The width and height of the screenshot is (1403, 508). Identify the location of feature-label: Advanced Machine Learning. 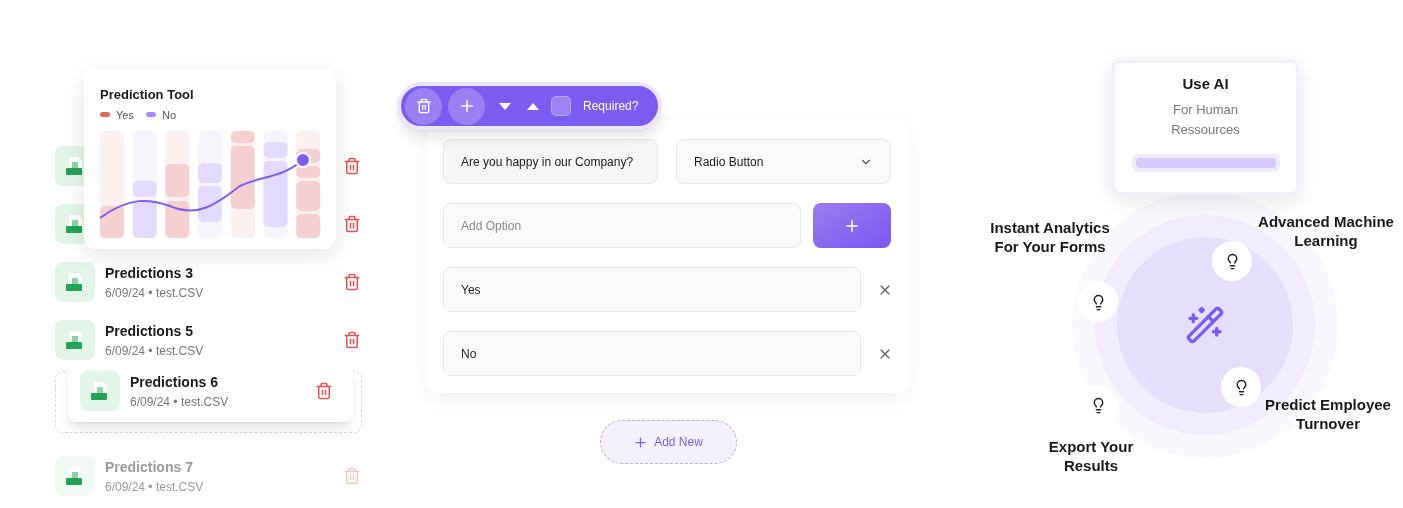
(1326, 231).